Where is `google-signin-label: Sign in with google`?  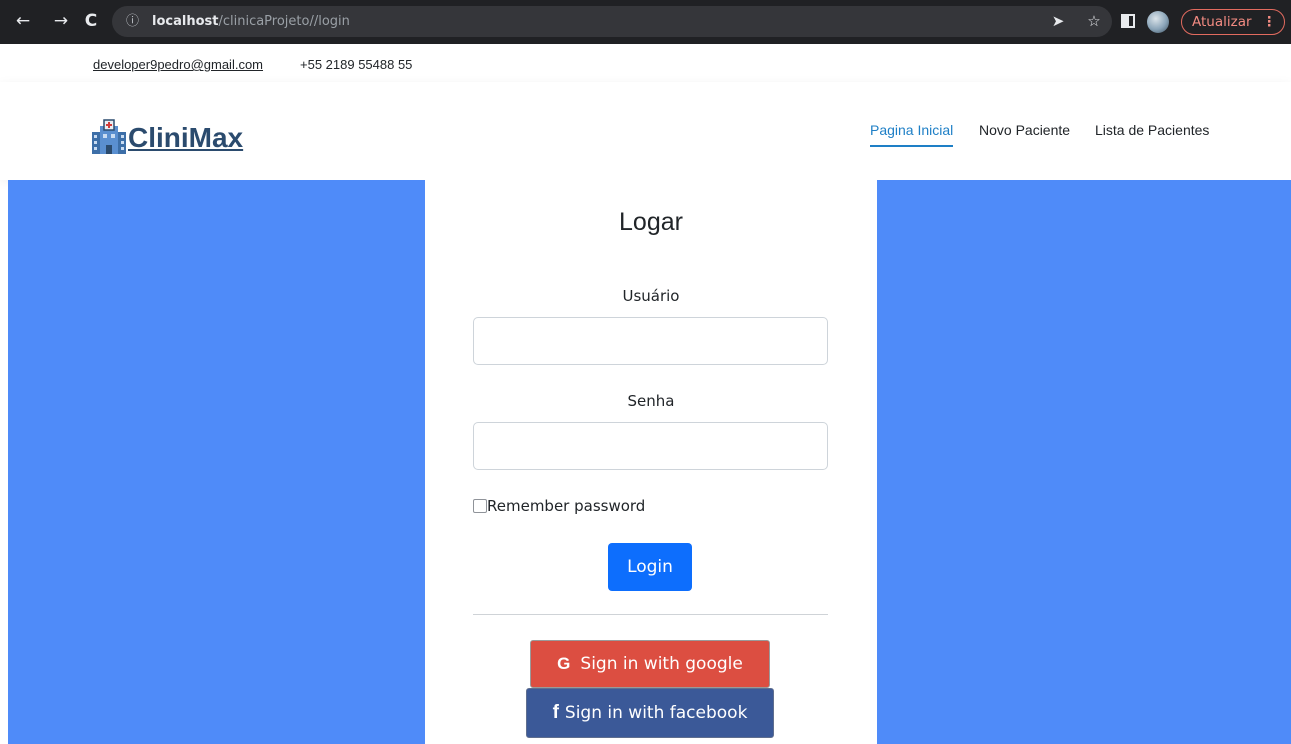 google-signin-label: Sign in with google is located at coordinates (661, 664).